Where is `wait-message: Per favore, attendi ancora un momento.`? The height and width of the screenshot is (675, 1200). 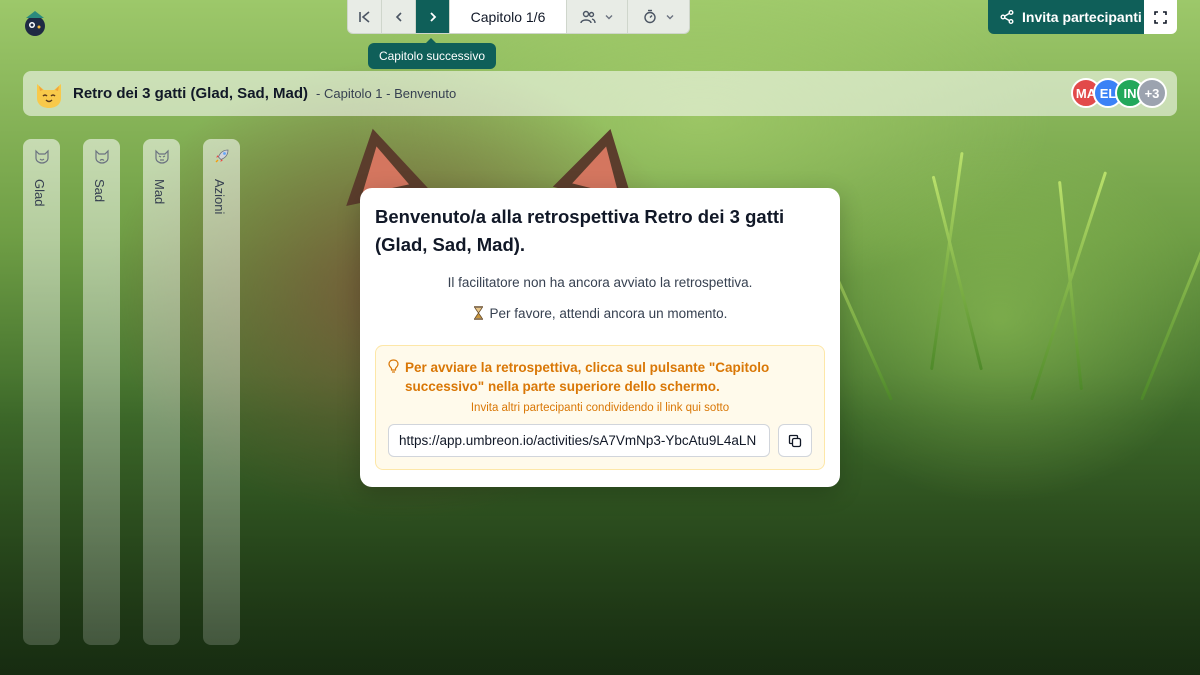
wait-message: Per favore, attendi ancora un momento. is located at coordinates (600, 314).